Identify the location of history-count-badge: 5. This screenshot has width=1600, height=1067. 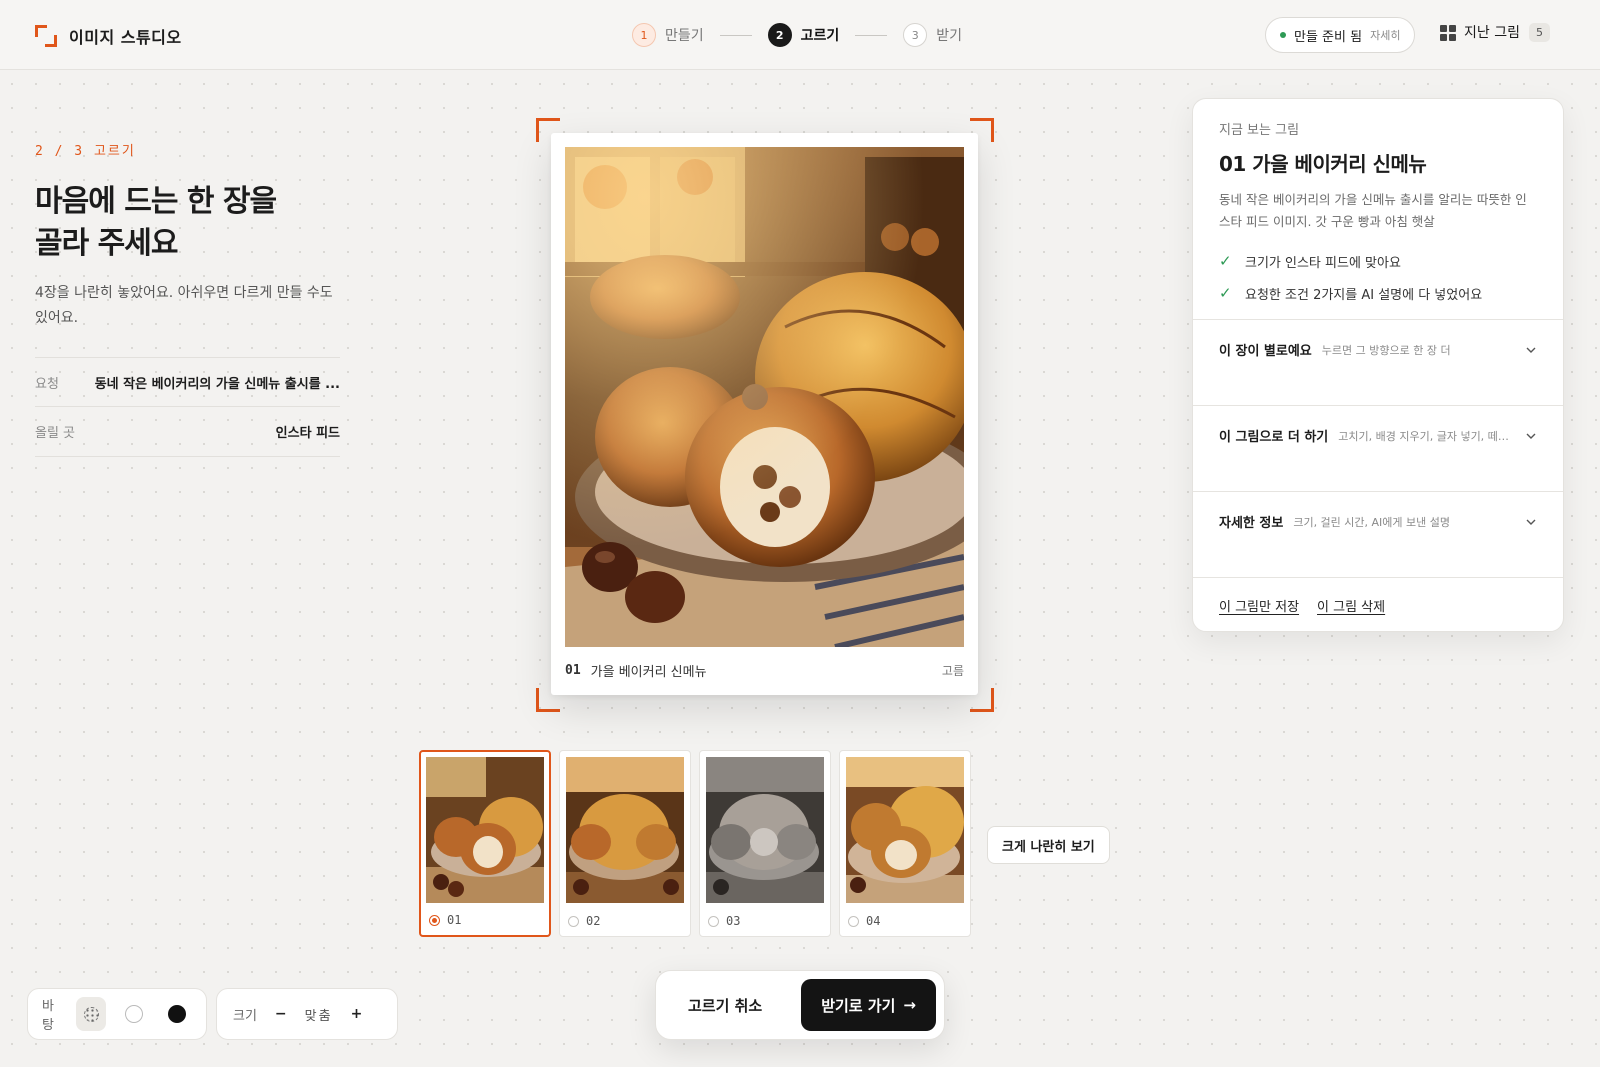
(1539, 32).